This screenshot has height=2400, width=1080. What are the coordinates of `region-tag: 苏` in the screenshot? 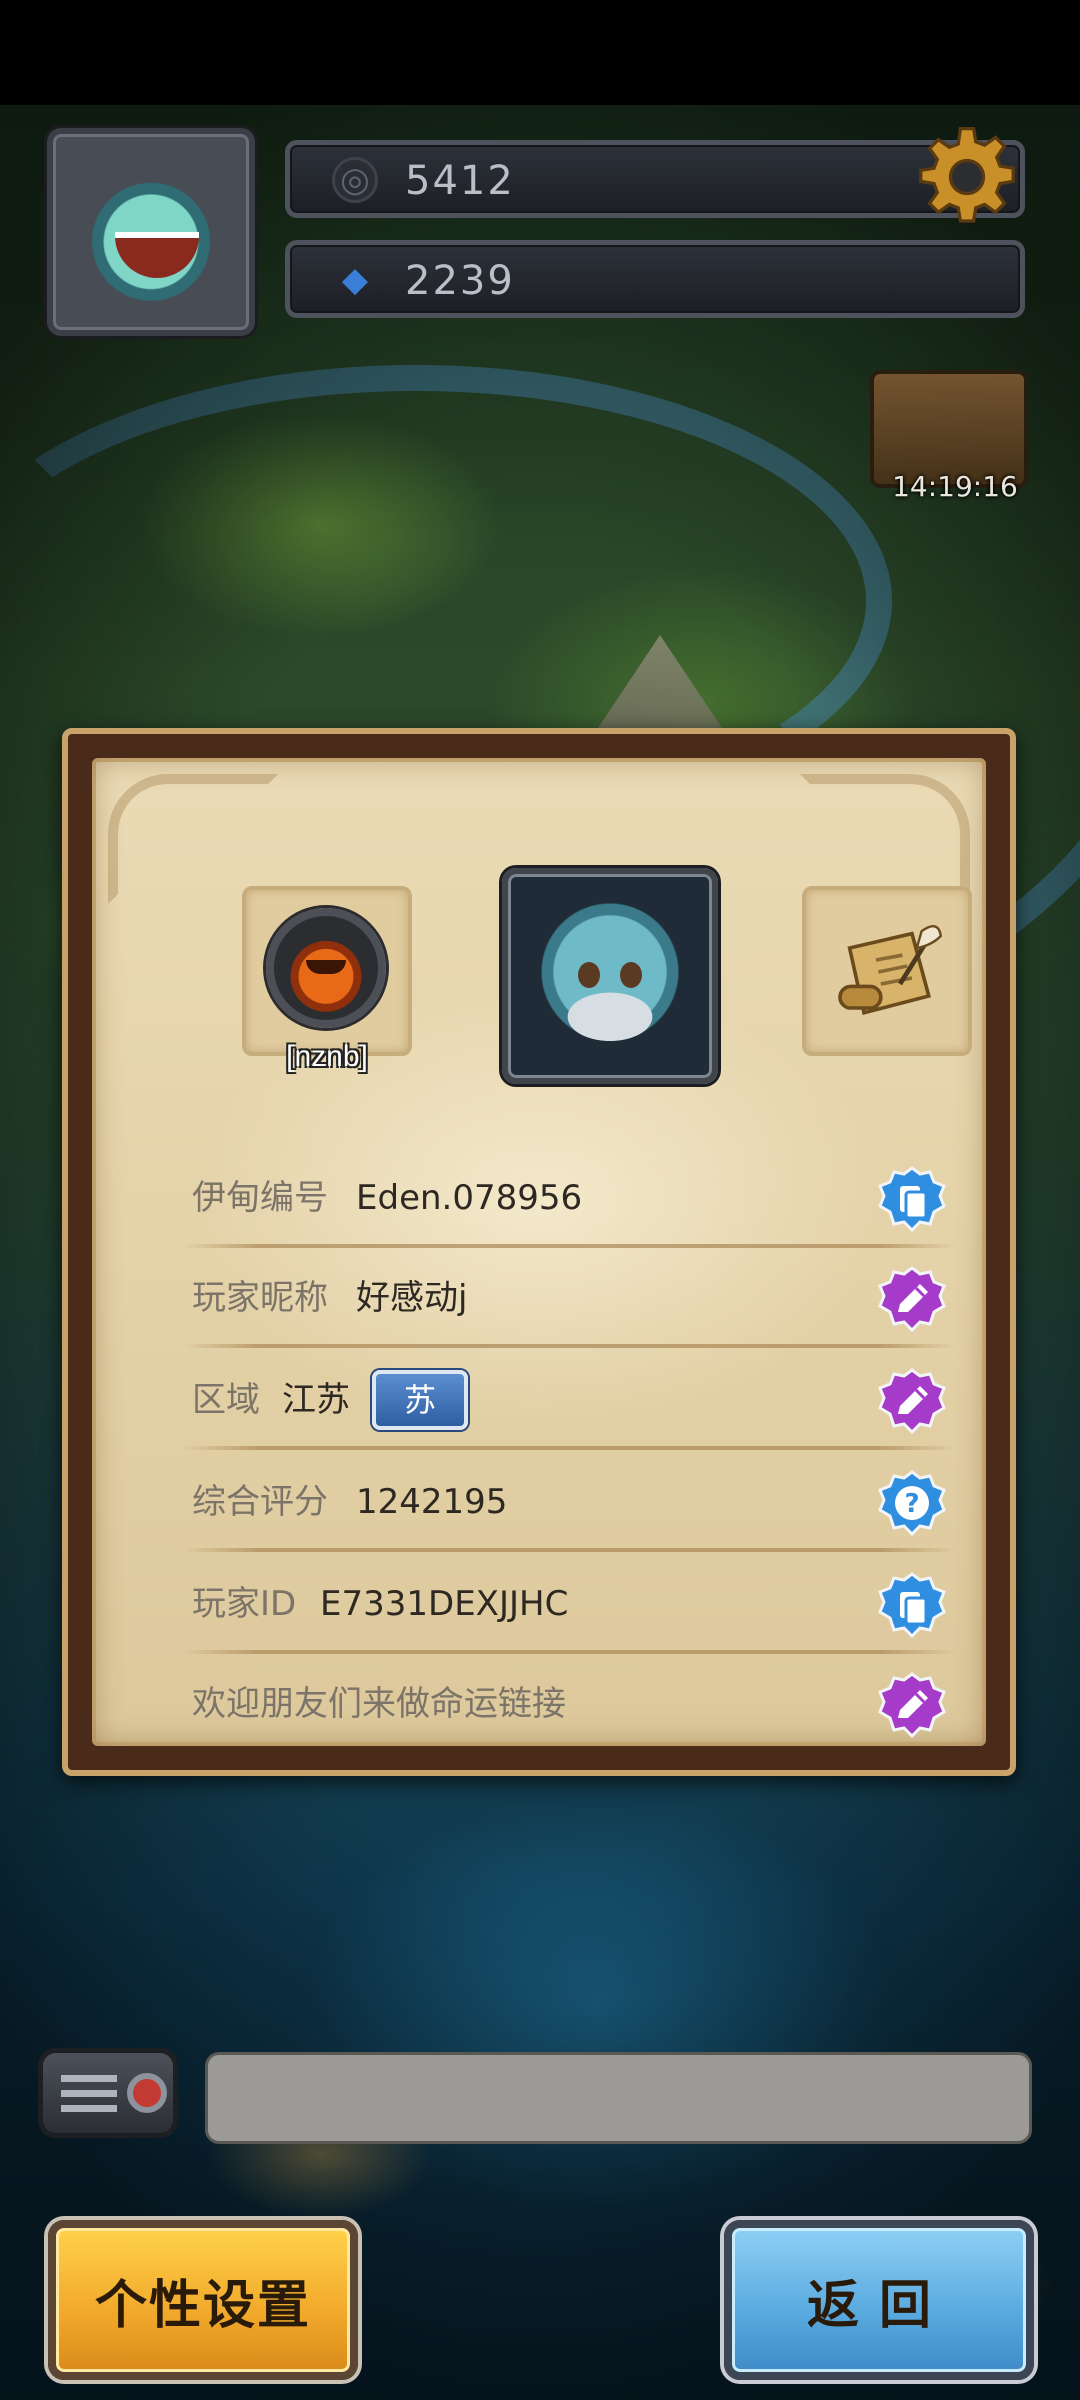 It's located at (420, 1400).